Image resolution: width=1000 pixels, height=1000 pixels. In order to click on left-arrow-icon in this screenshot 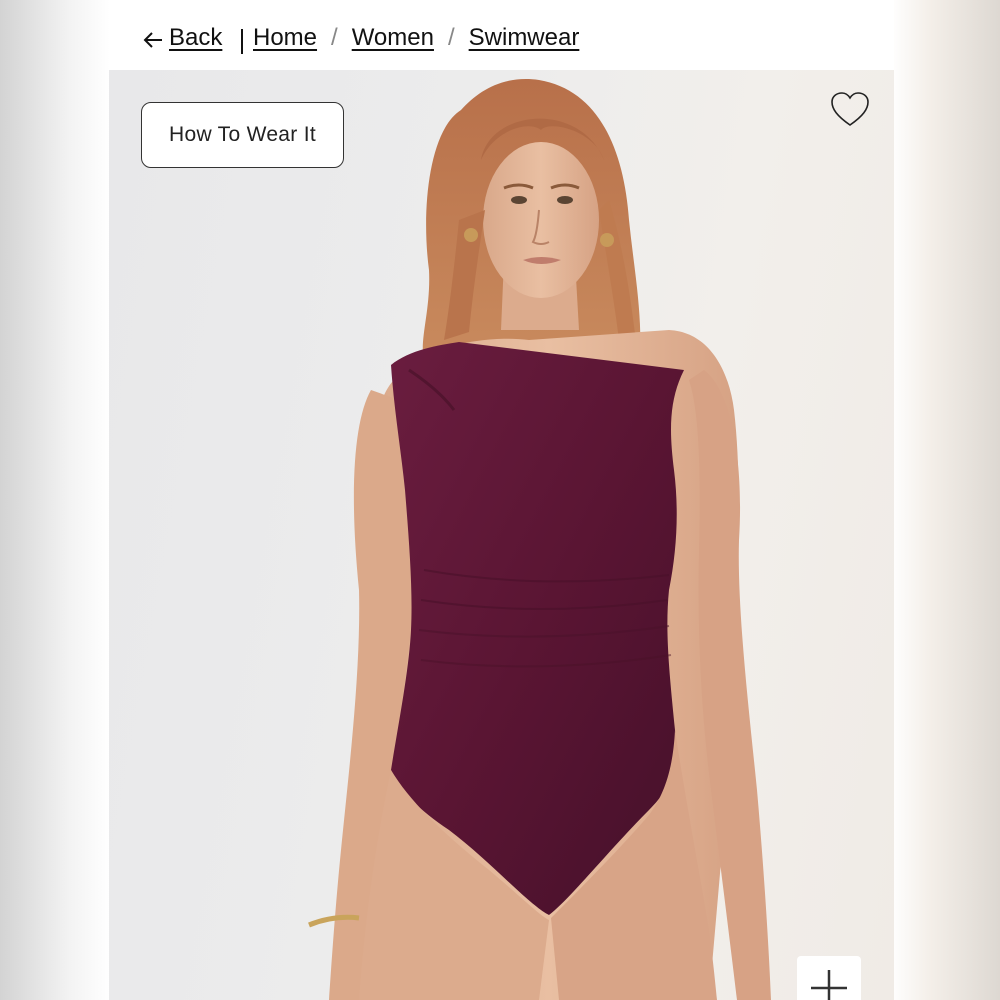, I will do `click(152, 39)`.